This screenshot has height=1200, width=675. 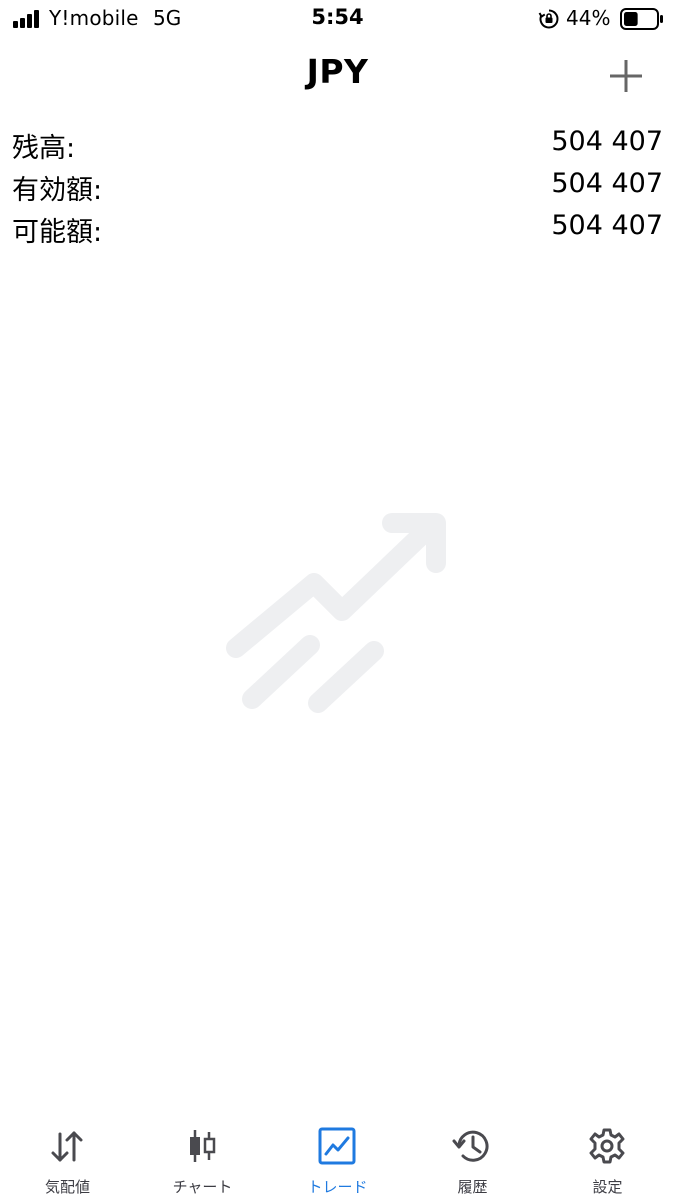 What do you see at coordinates (641, 19) in the screenshot?
I see `battery-icon` at bounding box center [641, 19].